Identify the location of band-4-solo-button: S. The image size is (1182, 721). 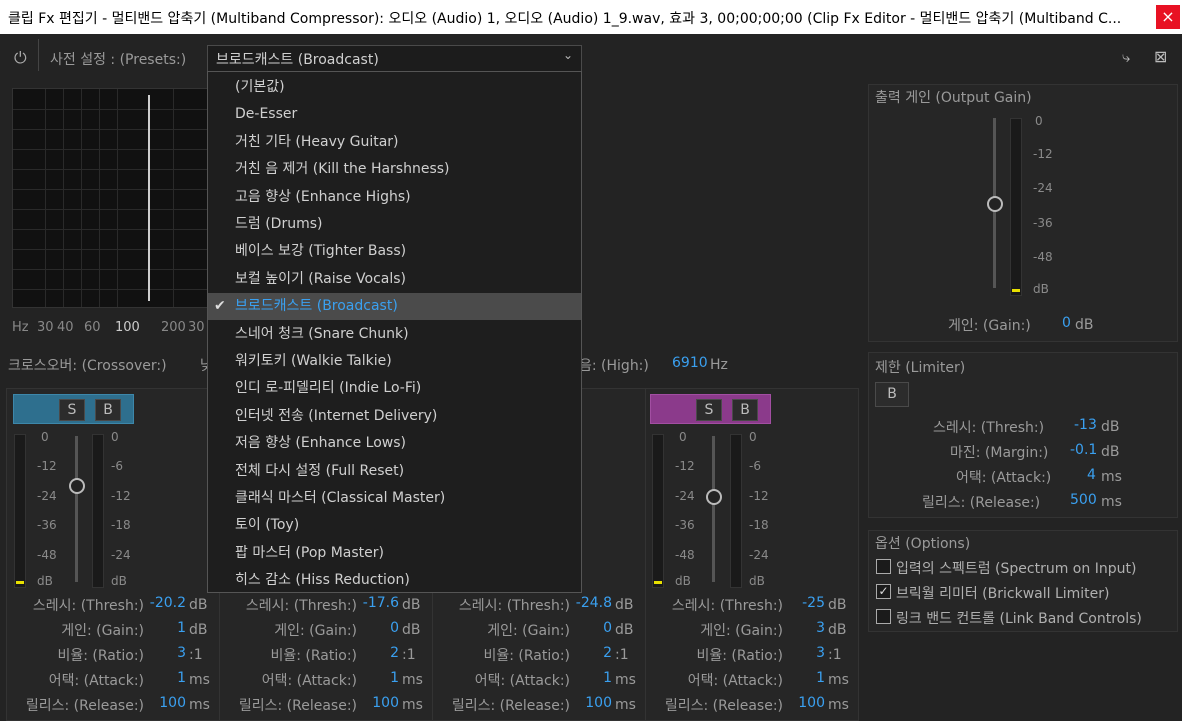
(709, 410).